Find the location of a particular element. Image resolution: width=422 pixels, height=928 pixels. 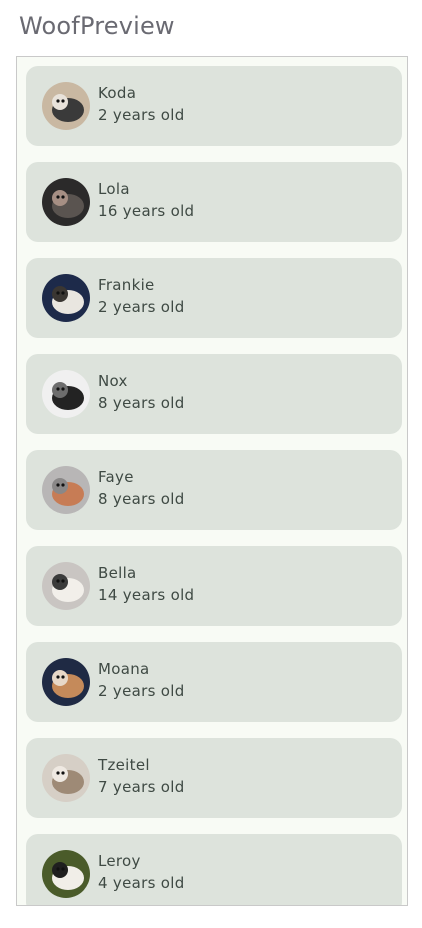

dog-name: Koda is located at coordinates (117, 93).